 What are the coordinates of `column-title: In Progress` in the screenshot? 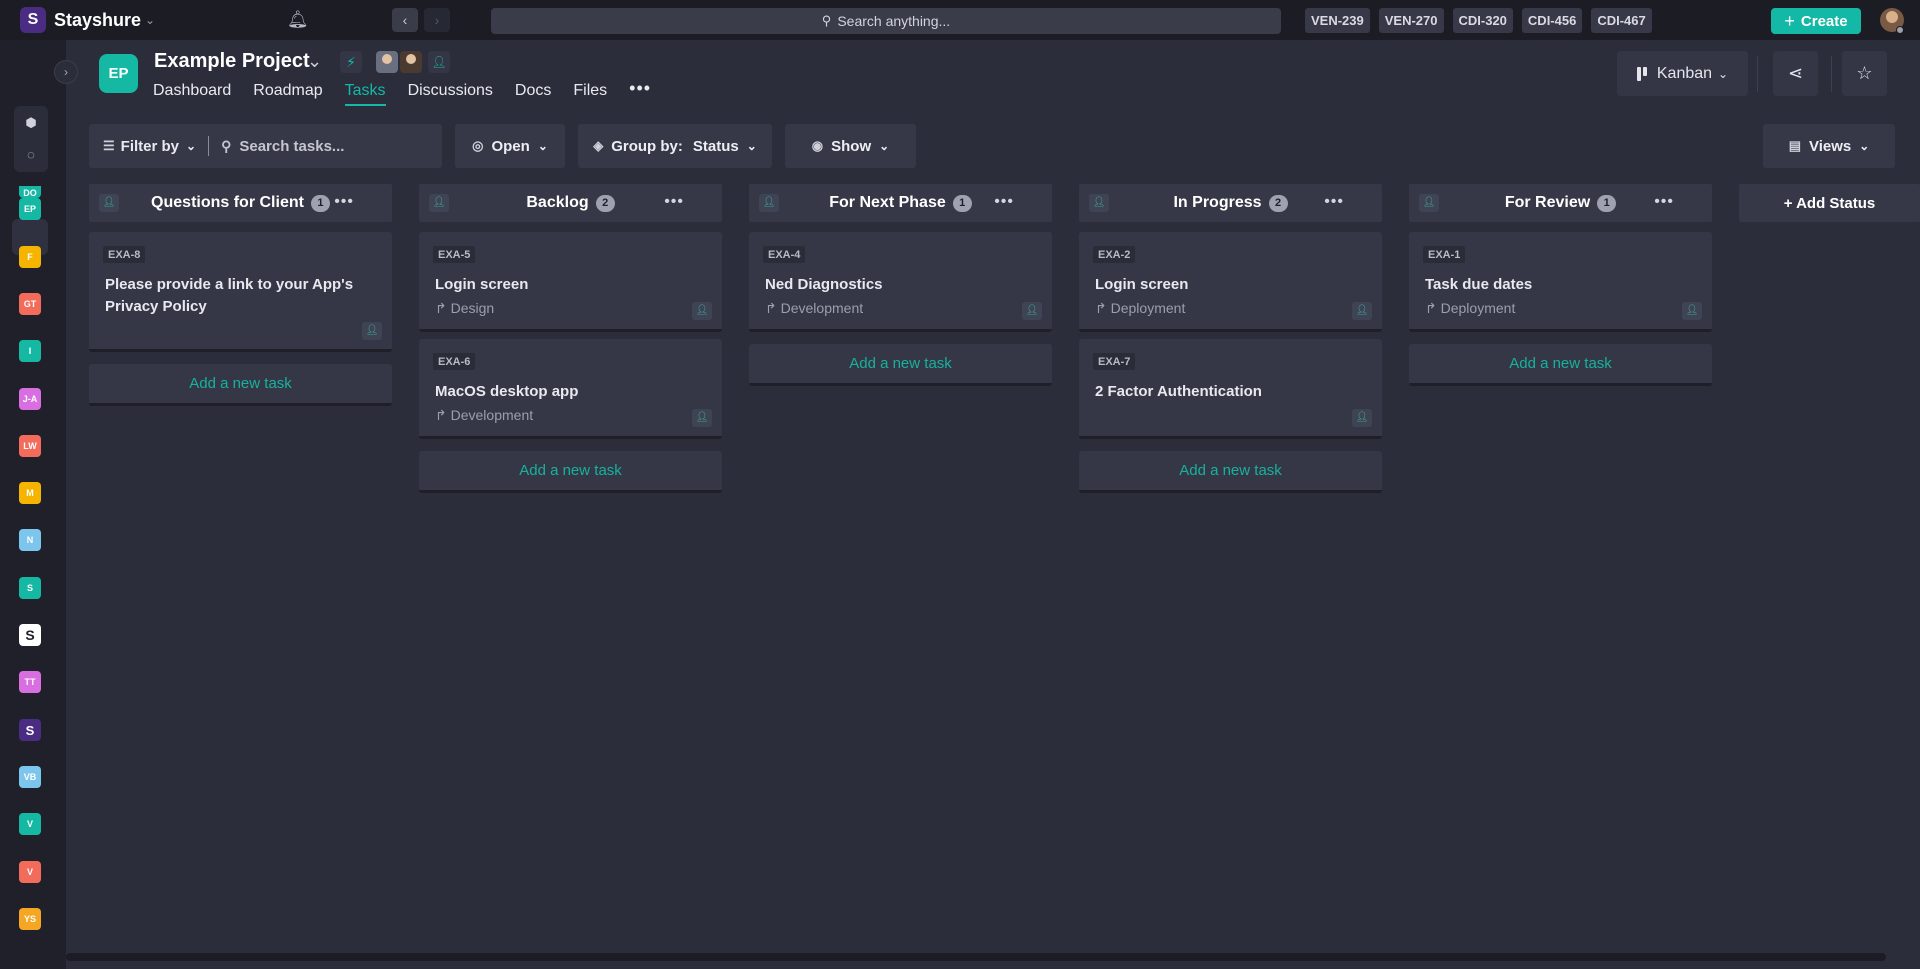 It's located at (1217, 202).